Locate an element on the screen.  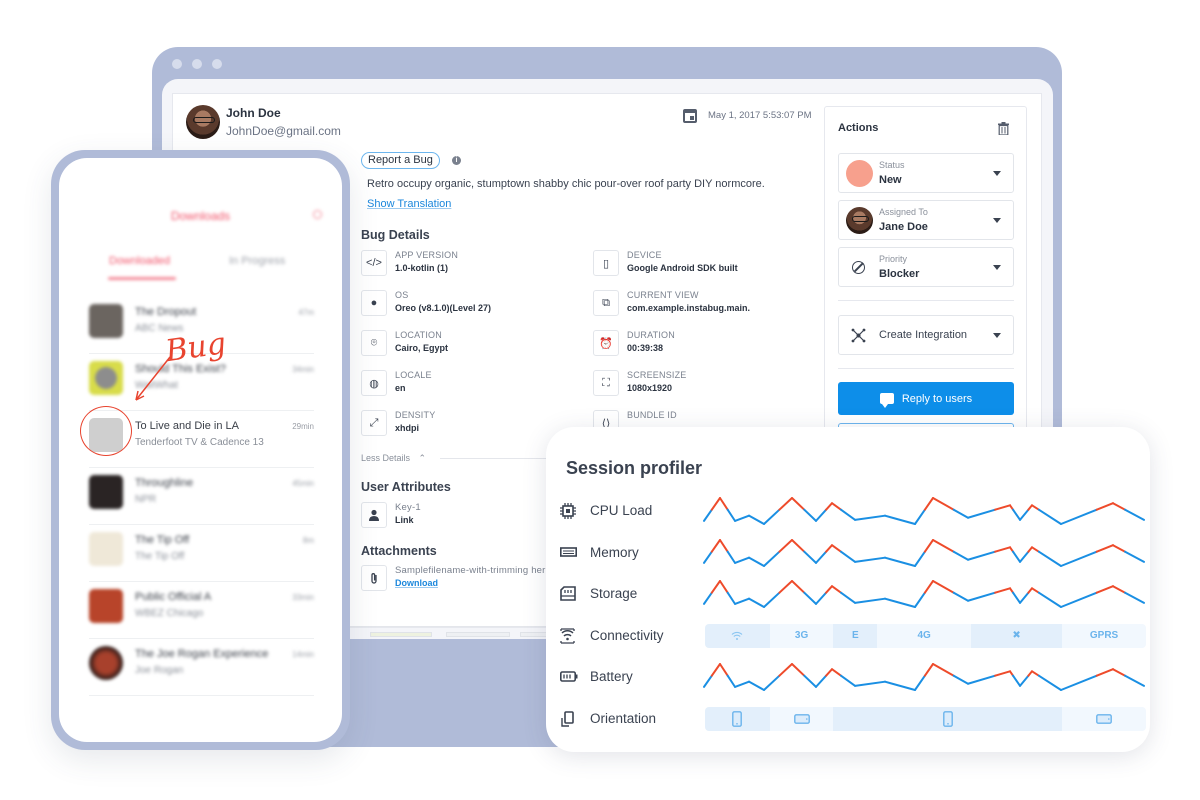
podcast-subtitle: Tenderfoot TV & Cadence 13 is located at coordinates (199, 442).